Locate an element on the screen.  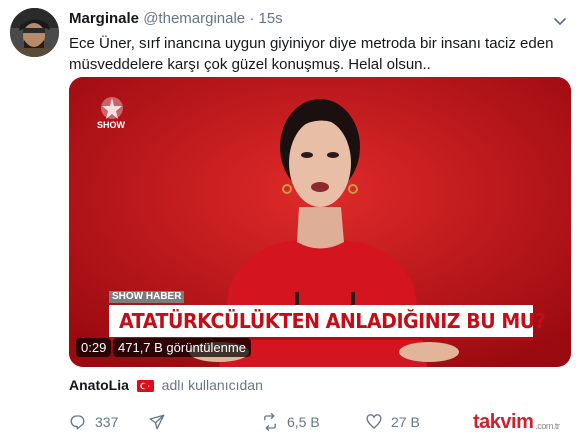
direct-message-icon is located at coordinates (157, 422).